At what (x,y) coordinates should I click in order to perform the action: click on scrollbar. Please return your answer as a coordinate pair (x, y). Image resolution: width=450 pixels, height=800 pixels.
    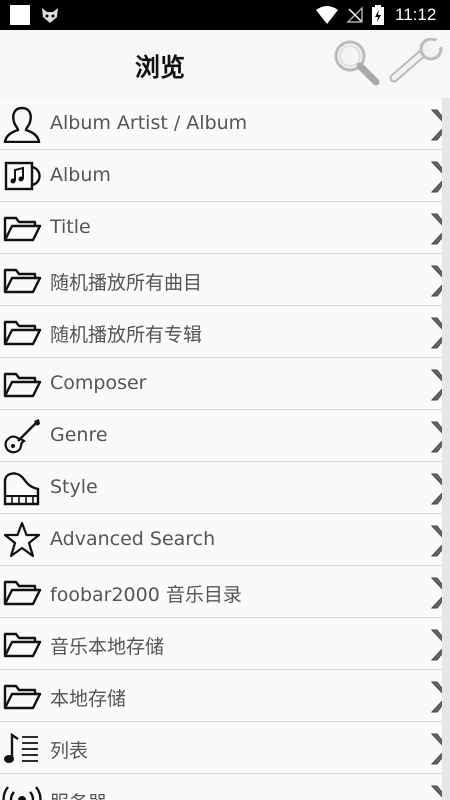
    Looking at the image, I should click on (446, 449).